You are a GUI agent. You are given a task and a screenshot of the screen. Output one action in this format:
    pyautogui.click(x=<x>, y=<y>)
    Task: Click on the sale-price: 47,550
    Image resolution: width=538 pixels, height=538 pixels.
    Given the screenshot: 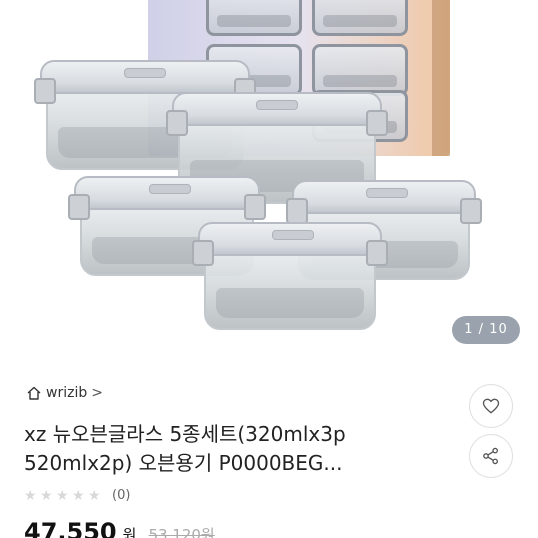 What is the action you would take?
    pyautogui.click(x=70, y=528)
    